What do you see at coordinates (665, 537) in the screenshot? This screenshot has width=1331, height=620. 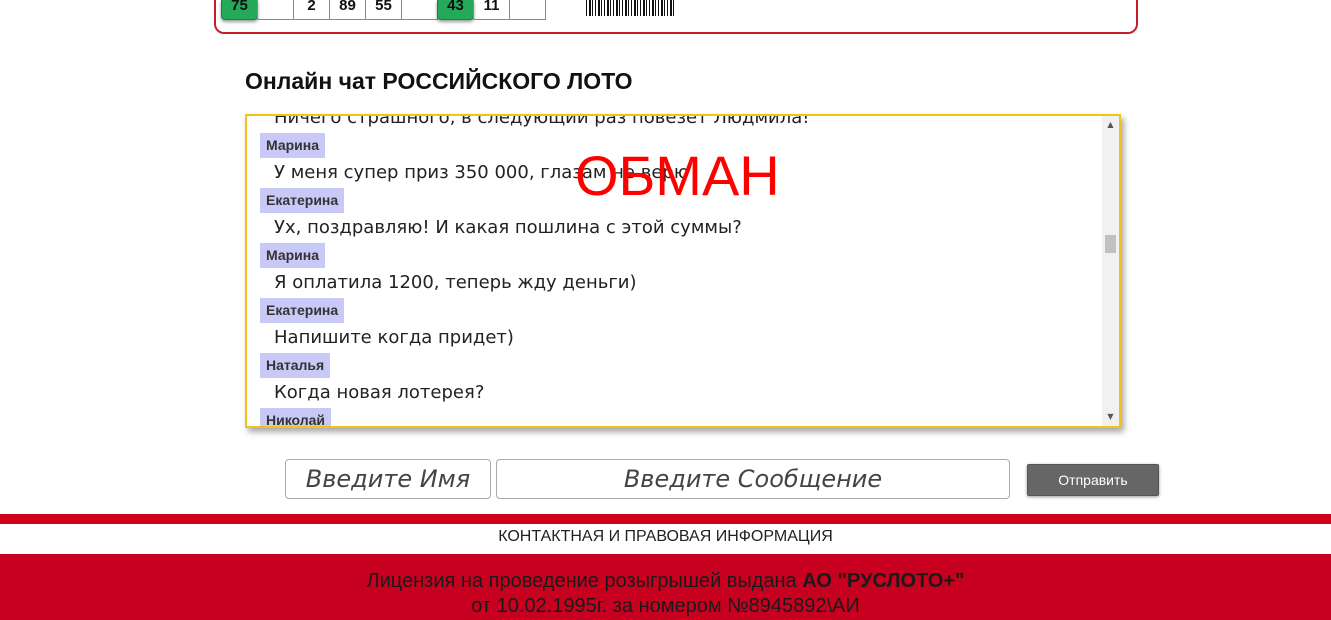 I see `contact-info-link: КОНТАКТНАЯ И ПРАВОВАЯ ИНФОРМАЦИЯ` at bounding box center [665, 537].